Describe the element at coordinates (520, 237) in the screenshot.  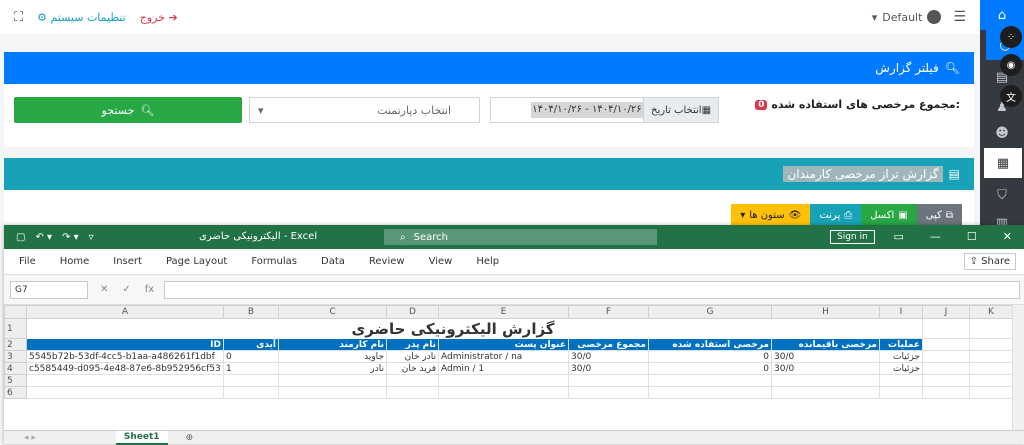
I see `excel-search-box: ⌕ Search` at that location.